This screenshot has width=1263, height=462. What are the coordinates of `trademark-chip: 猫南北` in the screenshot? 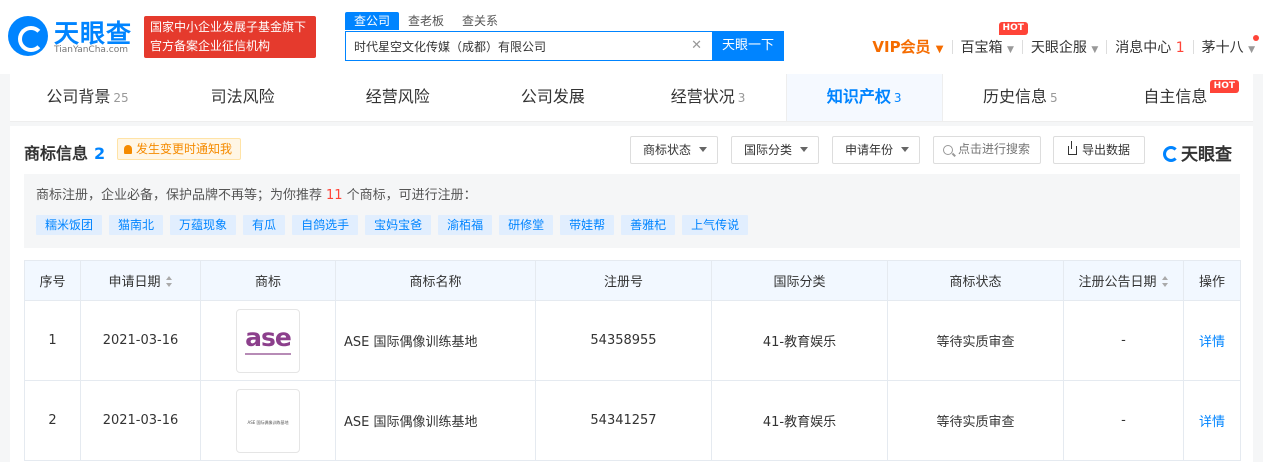 It's located at (136, 225).